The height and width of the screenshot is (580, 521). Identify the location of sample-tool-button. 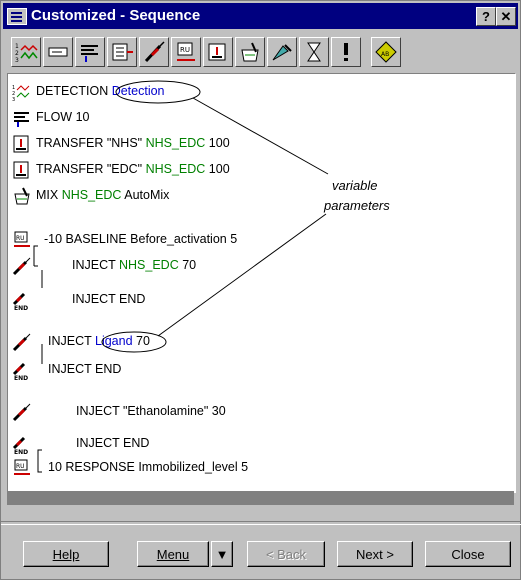
(58, 52).